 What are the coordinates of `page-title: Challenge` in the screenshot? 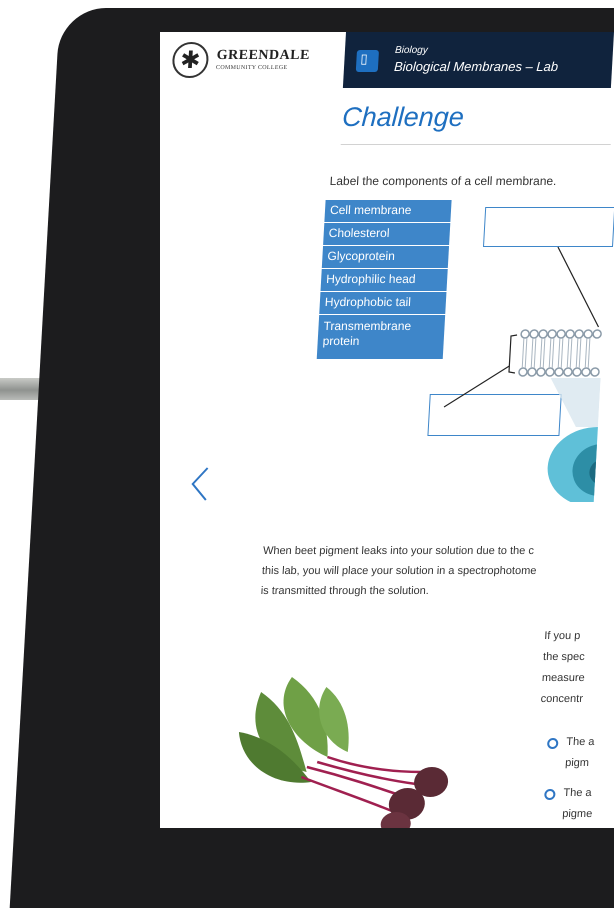 It's located at (403, 117).